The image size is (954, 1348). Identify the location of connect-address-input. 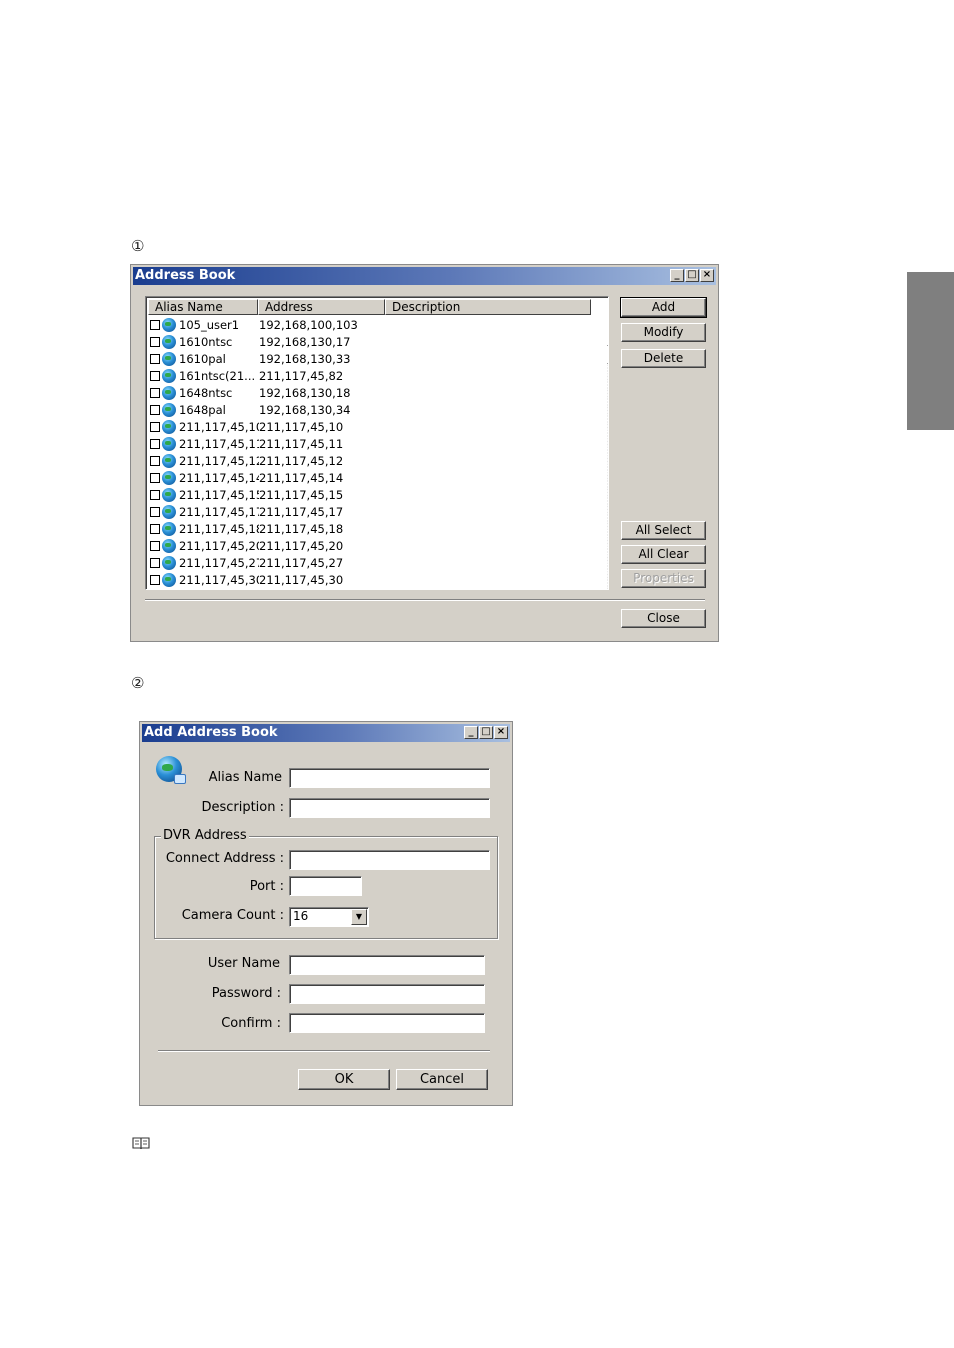
(389, 860).